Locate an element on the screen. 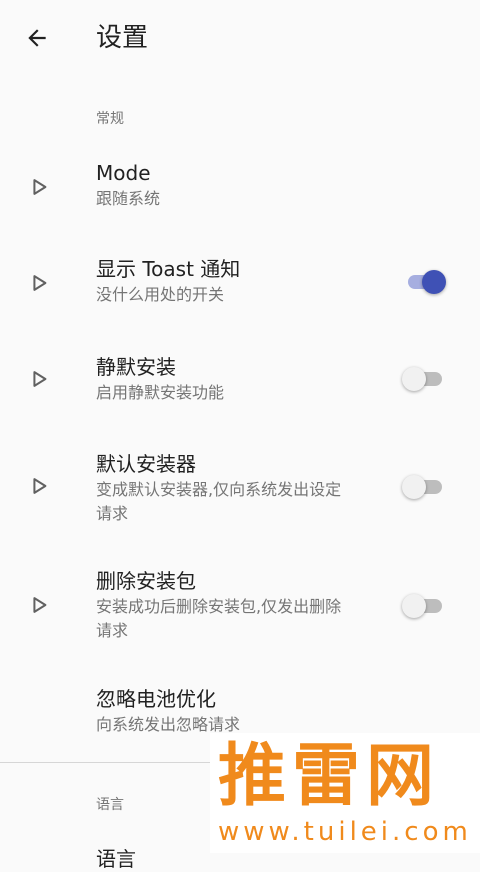 The image size is (480, 872). watermark-title: 推雷网 is located at coordinates (329, 776).